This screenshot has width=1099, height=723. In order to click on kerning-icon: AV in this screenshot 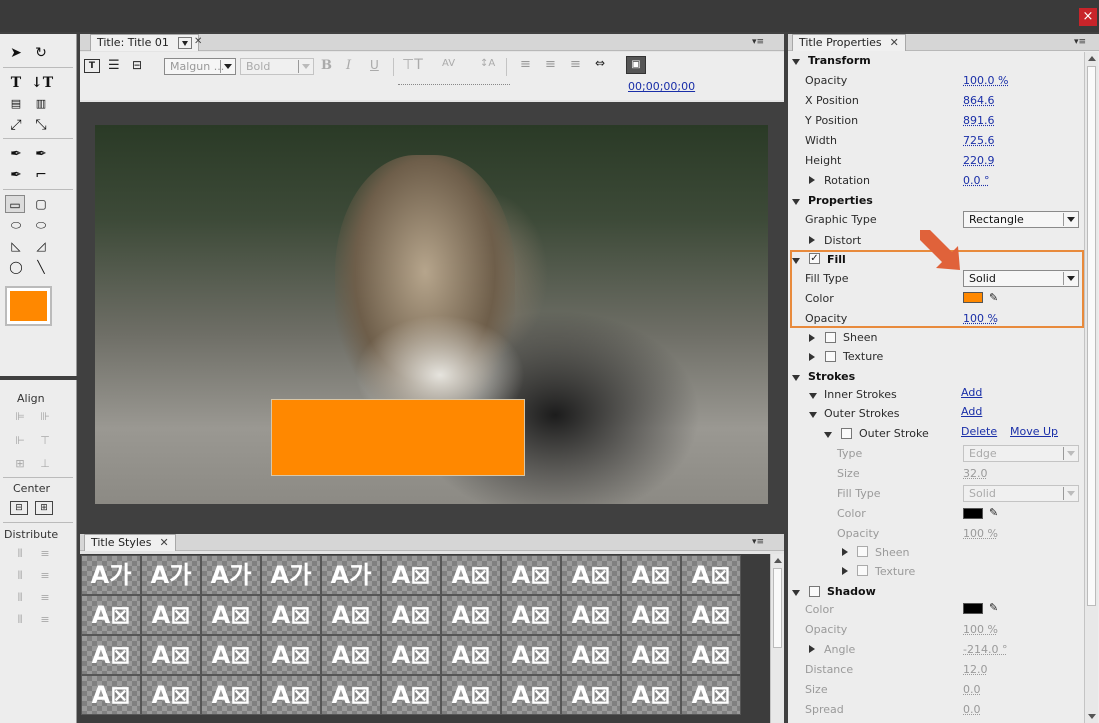, I will do `click(448, 63)`.